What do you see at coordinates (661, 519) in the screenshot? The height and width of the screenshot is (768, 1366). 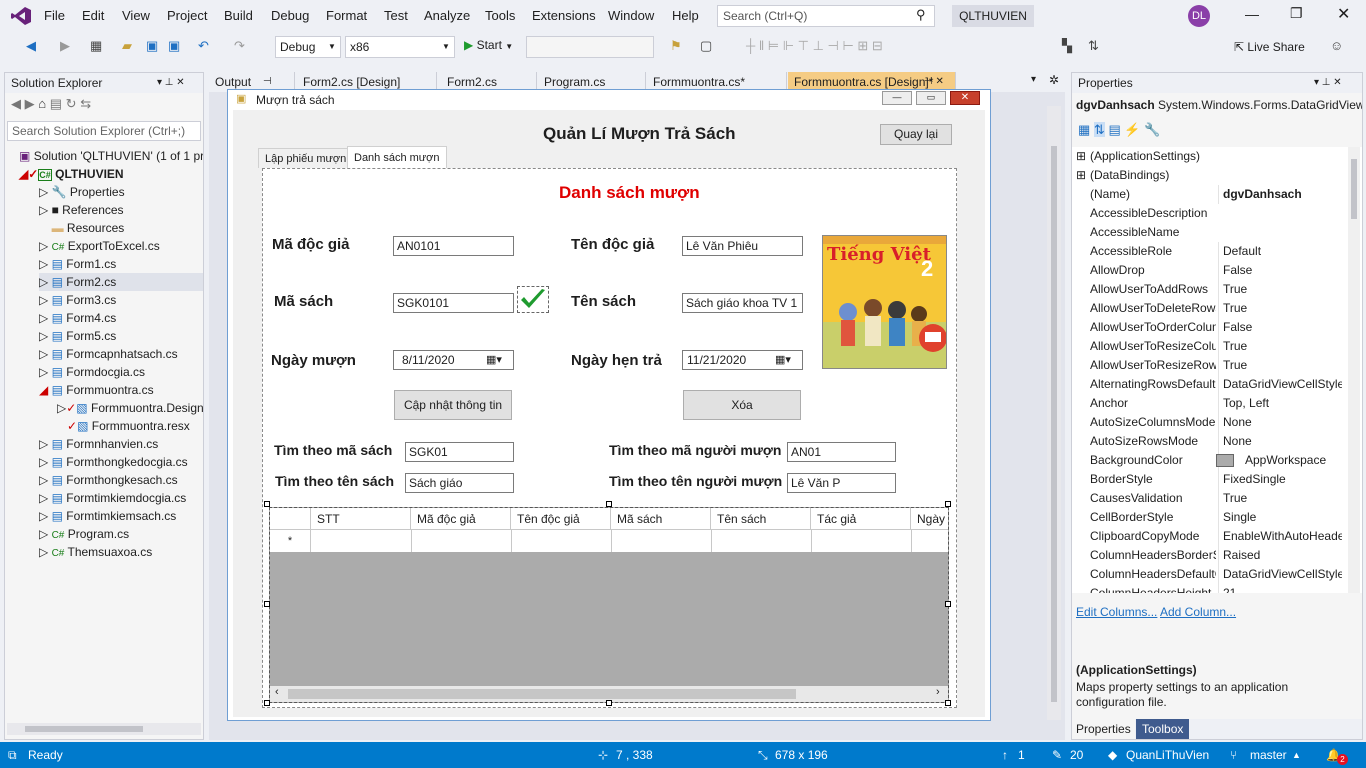 I see `column-header: Mã sách` at bounding box center [661, 519].